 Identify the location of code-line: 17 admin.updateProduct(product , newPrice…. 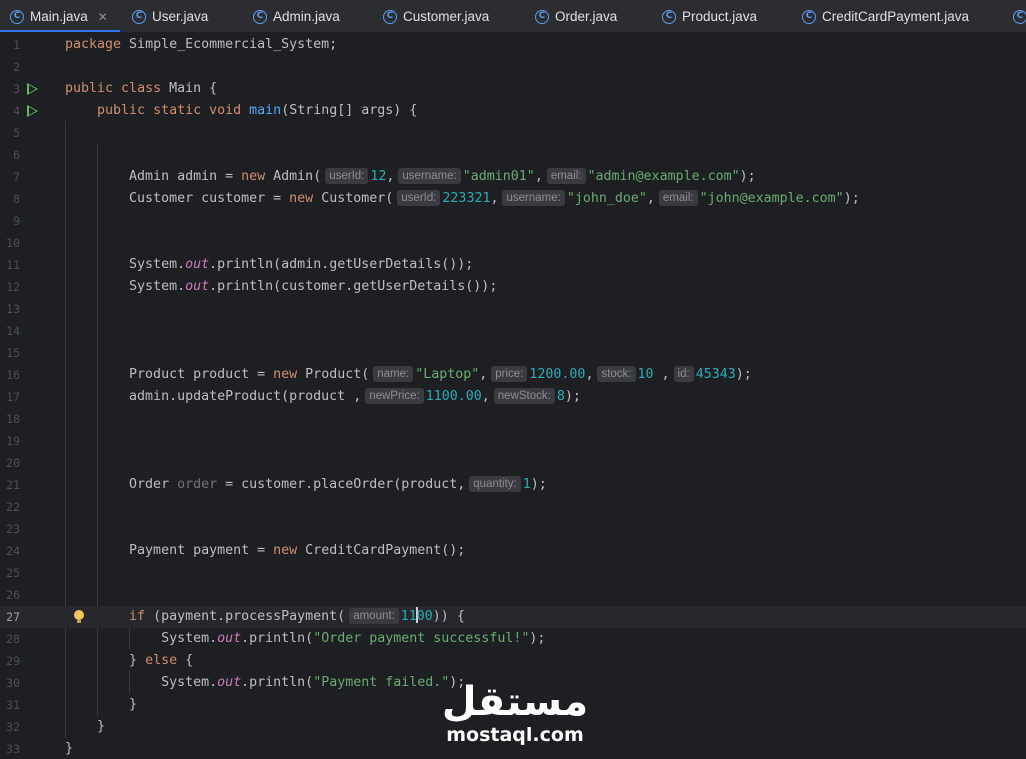
(513, 397).